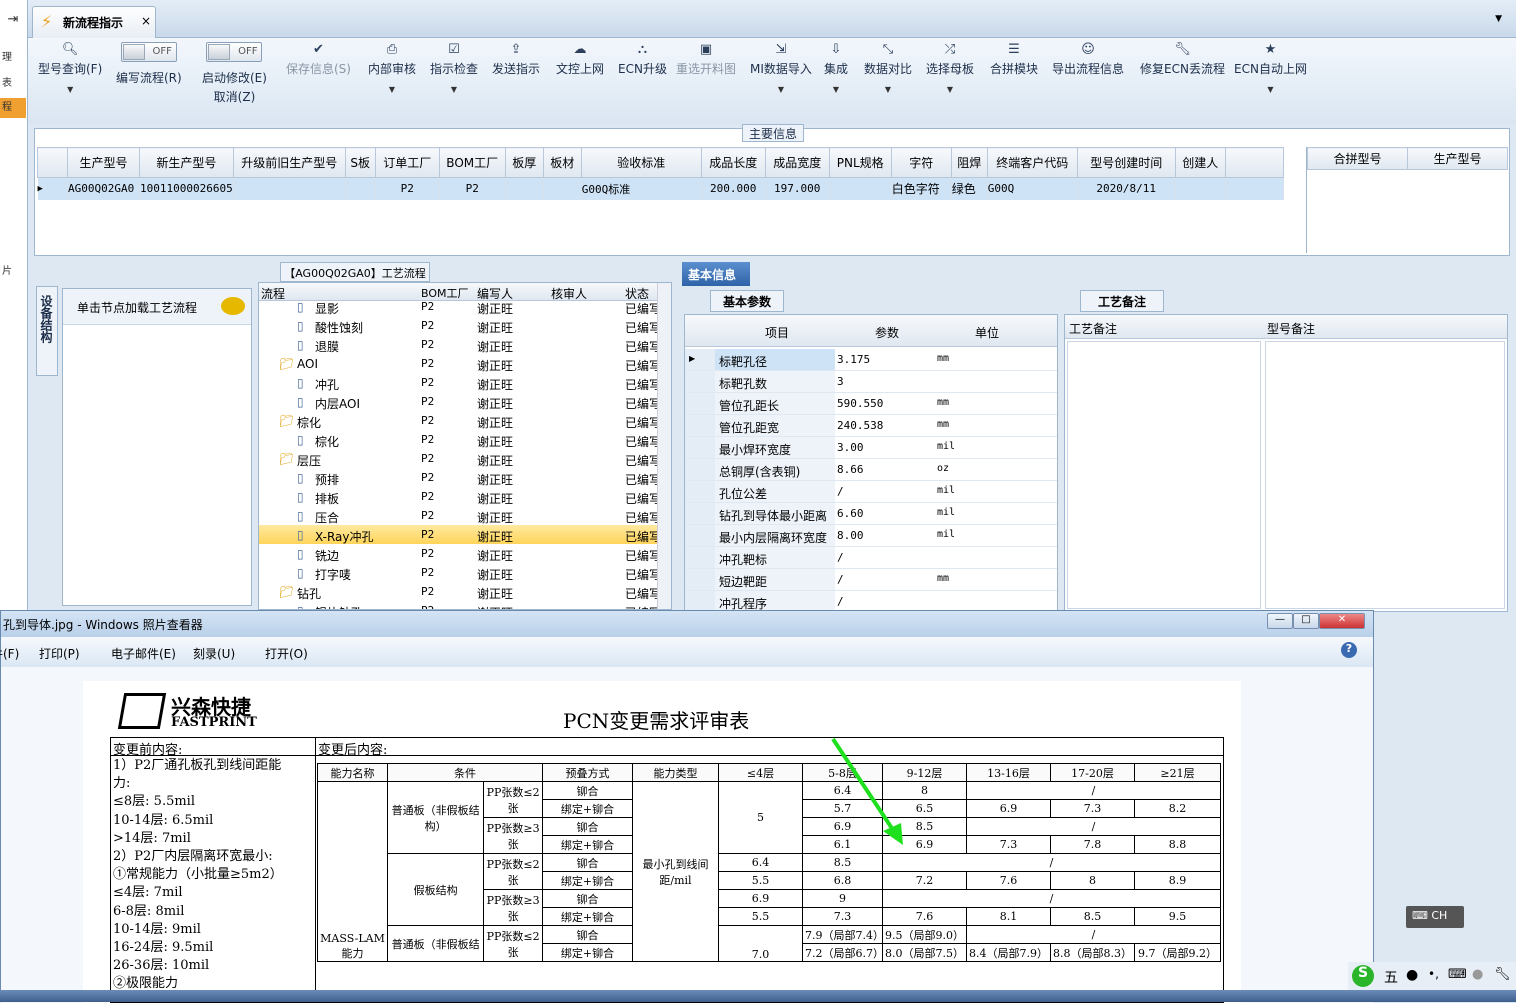 This screenshot has width=1516, height=1003. What do you see at coordinates (1433, 974) in the screenshot?
I see `punctuation-icon: •,` at bounding box center [1433, 974].